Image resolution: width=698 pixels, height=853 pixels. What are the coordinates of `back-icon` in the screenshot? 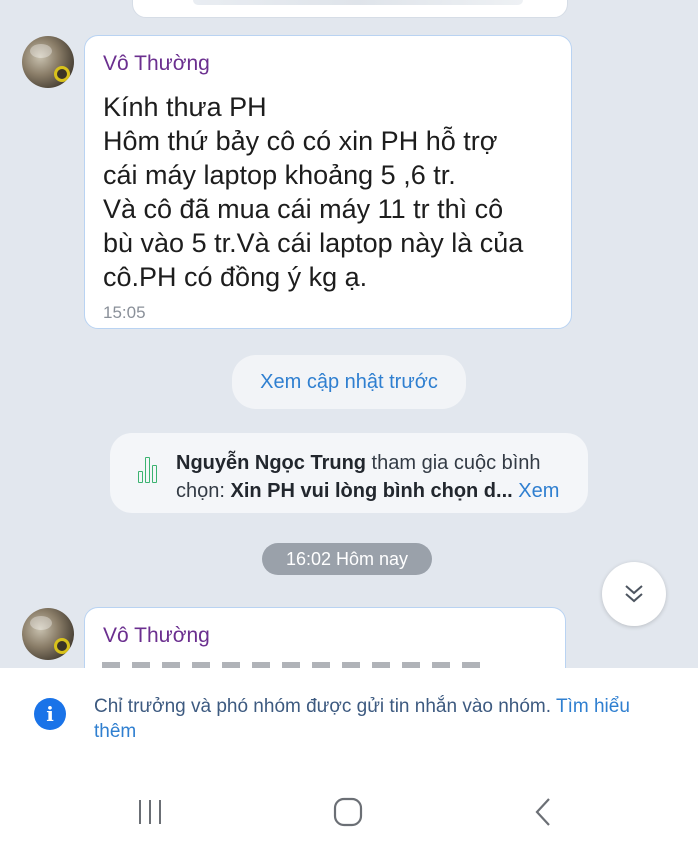 It's located at (542, 812).